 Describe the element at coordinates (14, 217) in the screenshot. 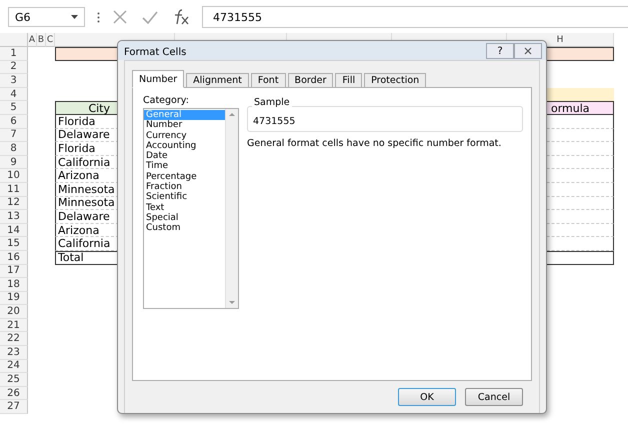

I see `row-number: 13` at that location.